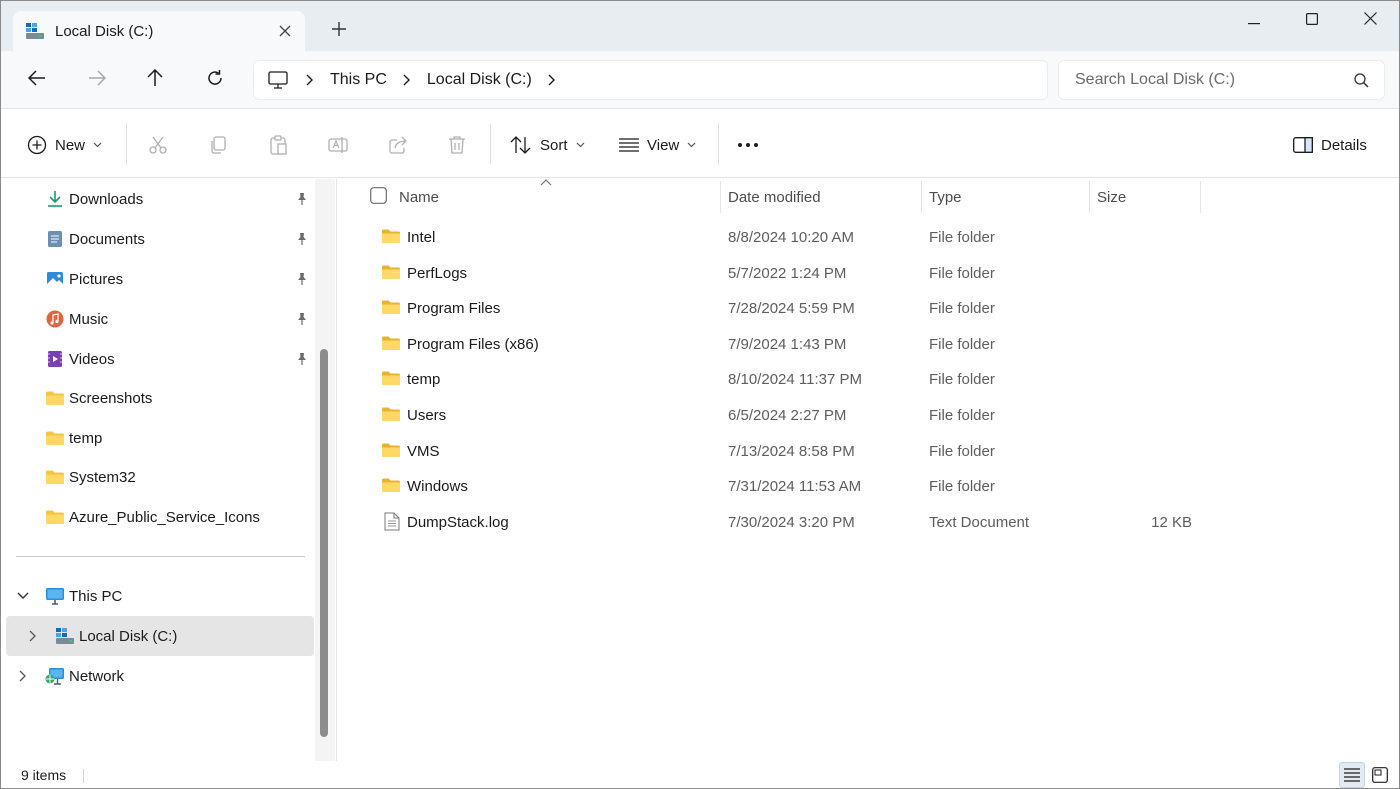 The height and width of the screenshot is (789, 1400). I want to click on back-button, so click(37, 80).